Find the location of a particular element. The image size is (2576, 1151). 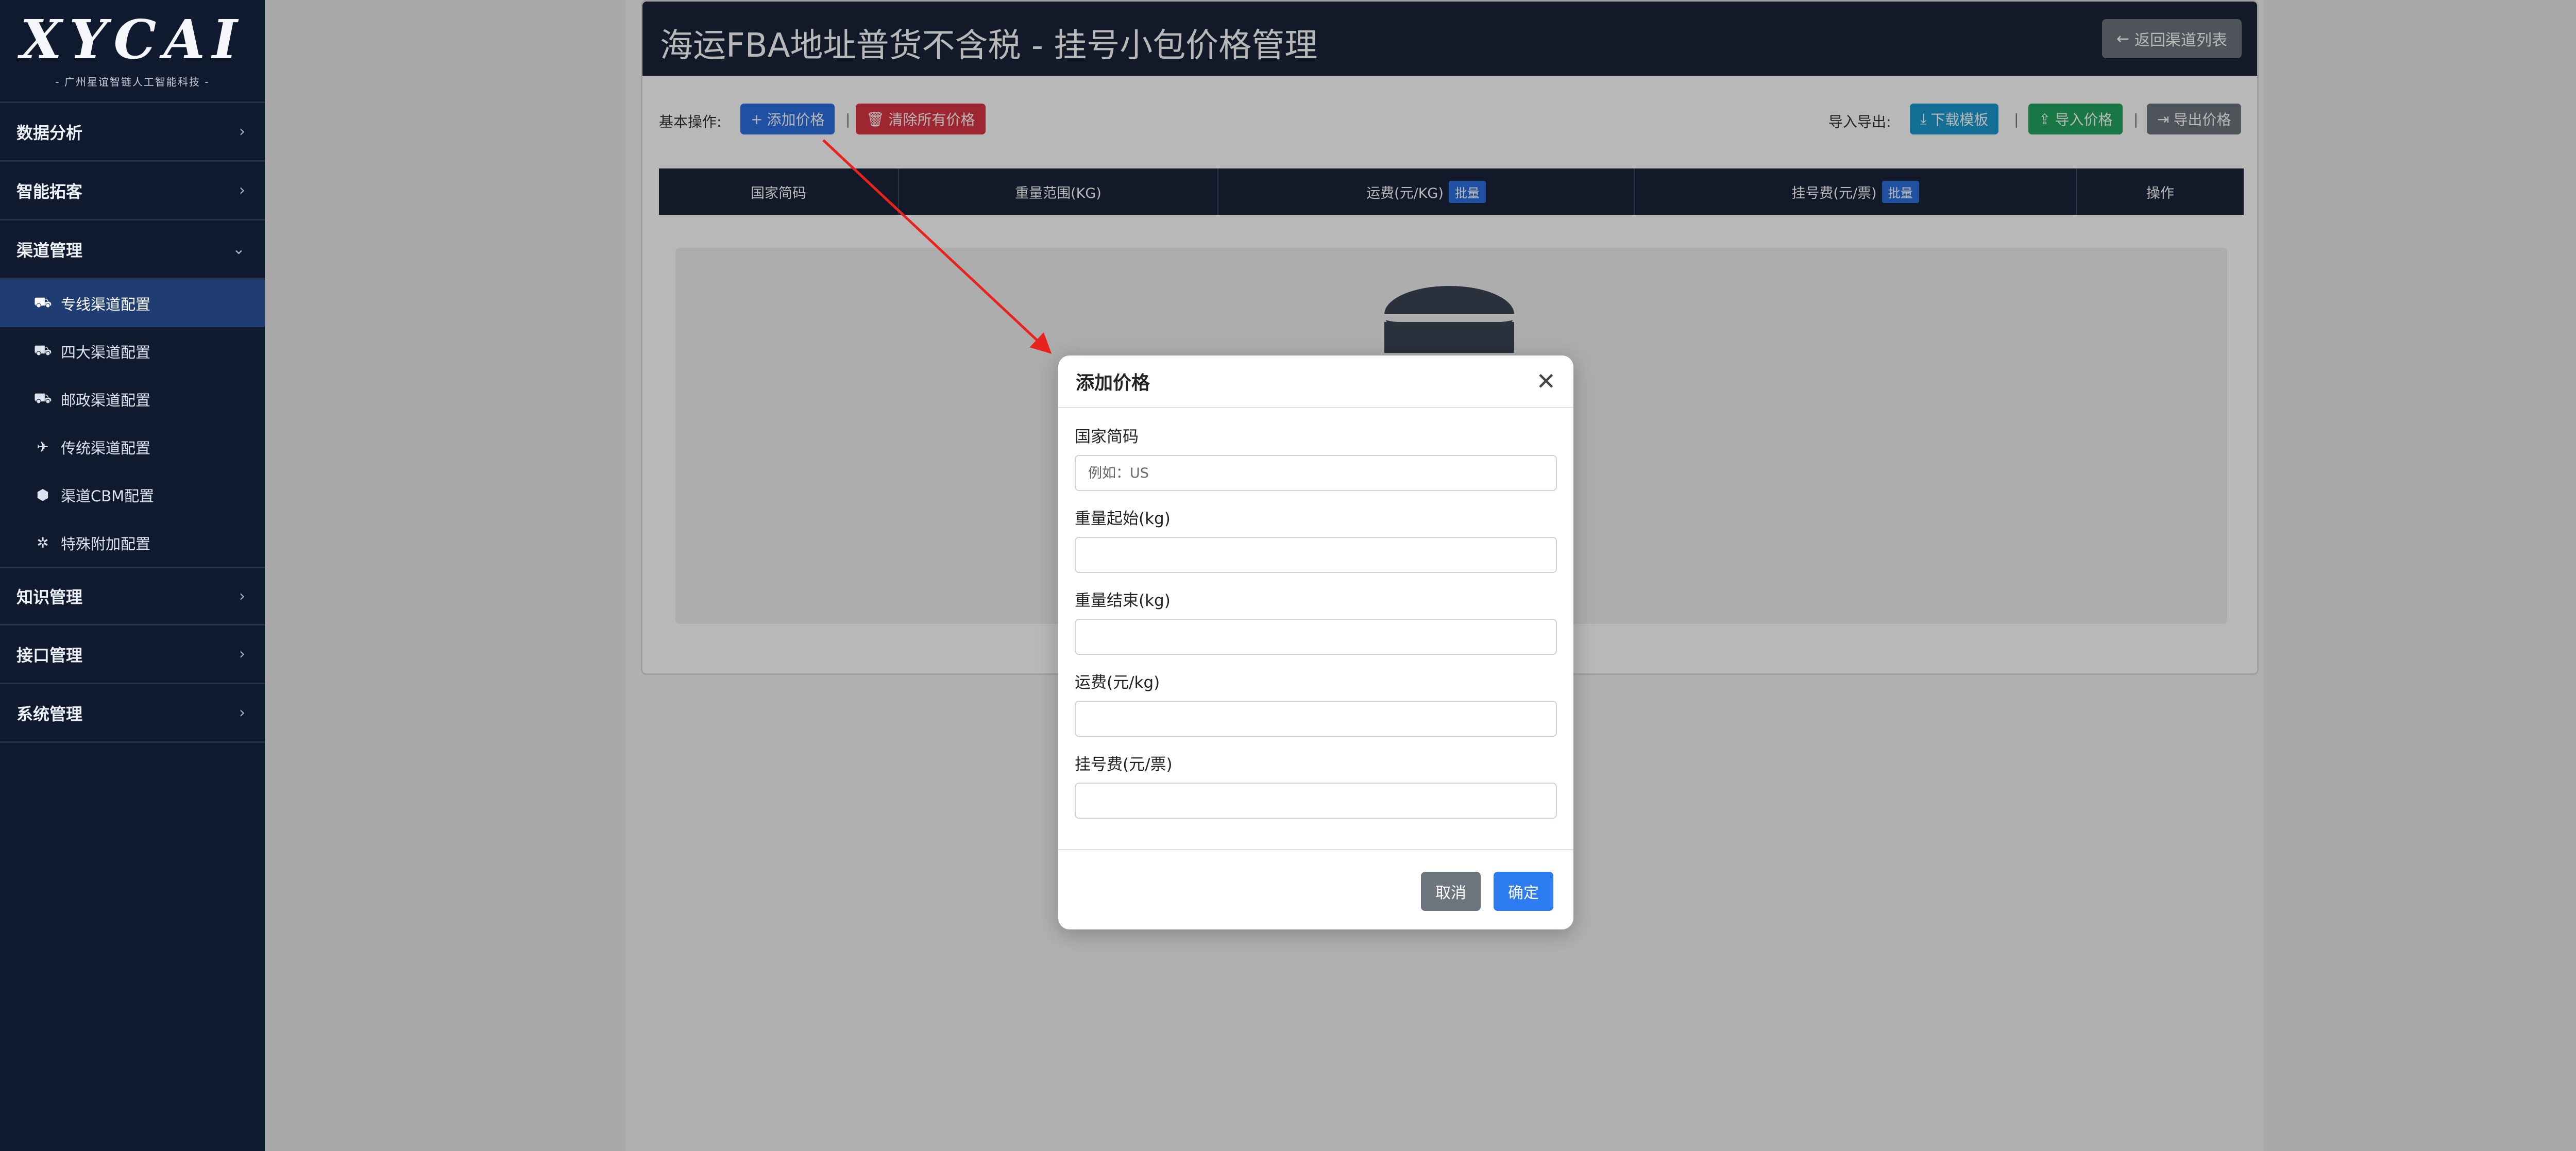

modal-title: 添加价格 is located at coordinates (1113, 383).